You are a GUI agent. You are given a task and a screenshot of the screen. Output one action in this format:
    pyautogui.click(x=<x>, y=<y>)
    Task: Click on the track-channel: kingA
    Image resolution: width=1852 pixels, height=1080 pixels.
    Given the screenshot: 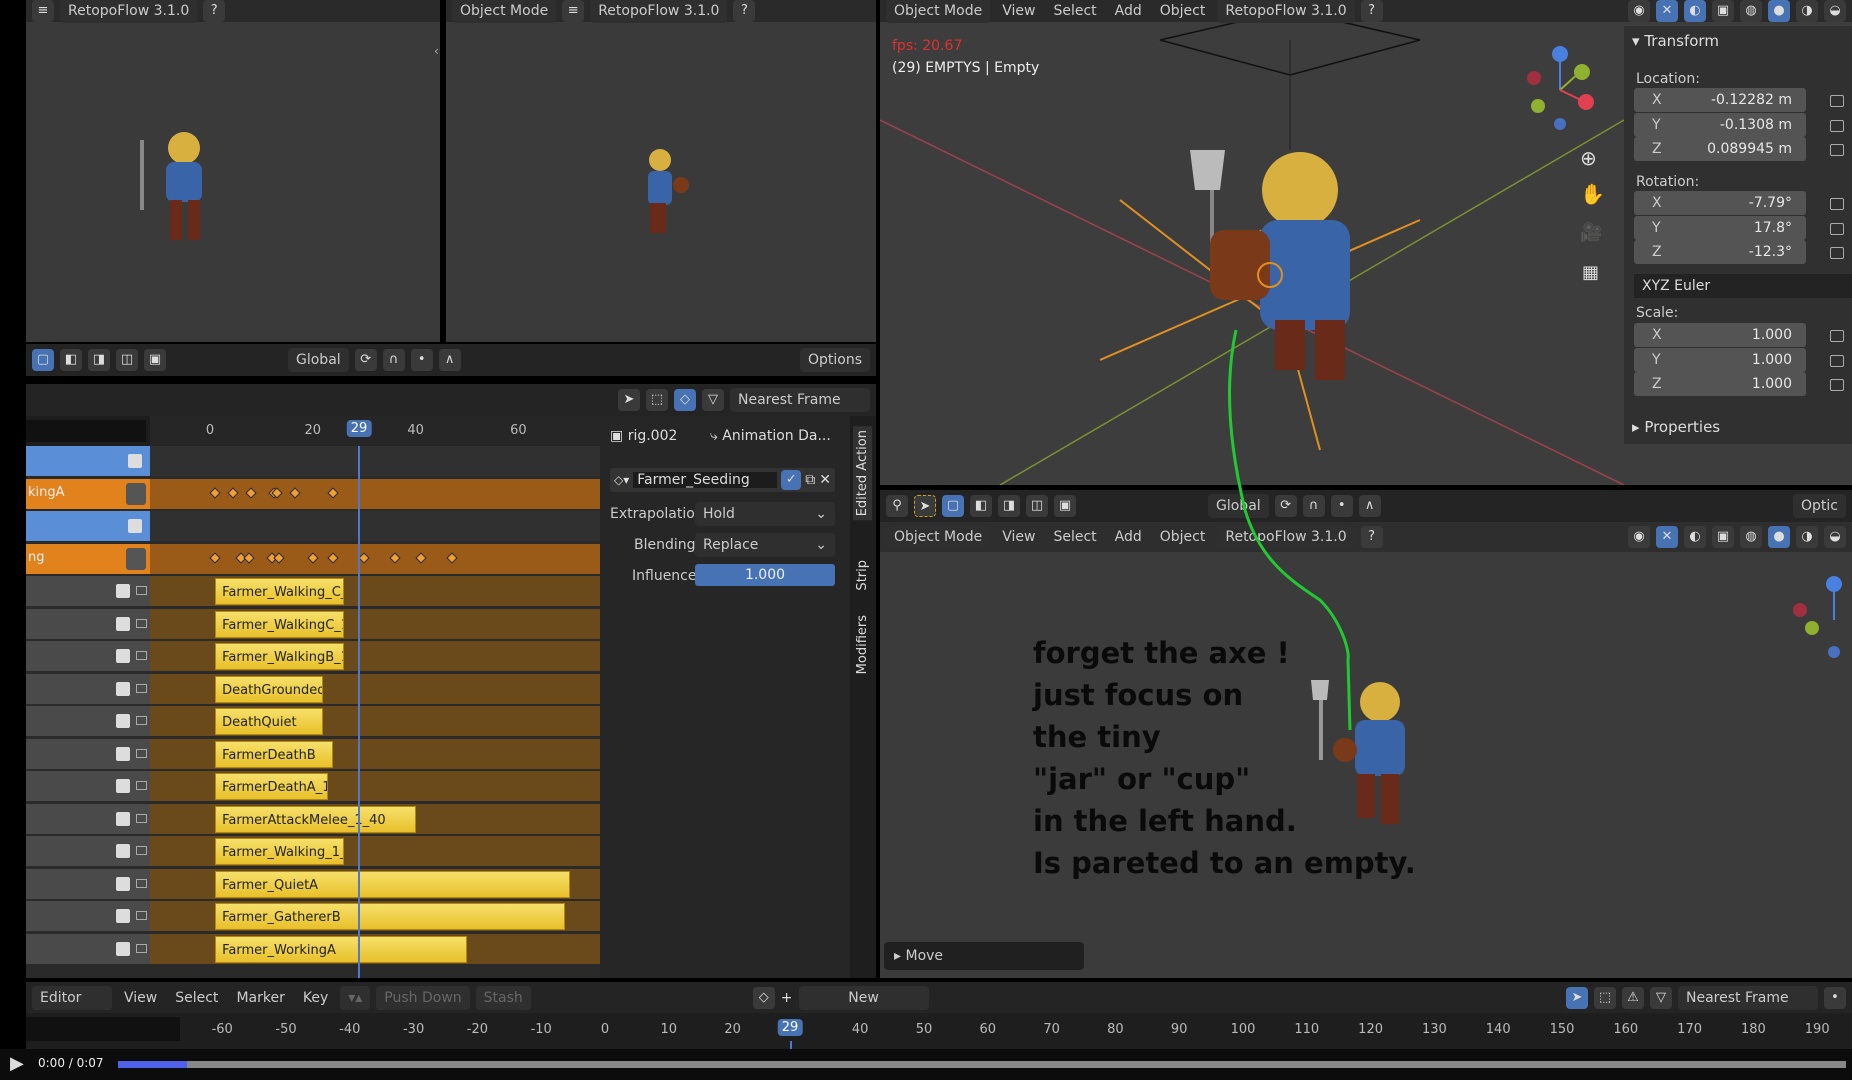 What is the action you would take?
    pyautogui.click(x=88, y=493)
    